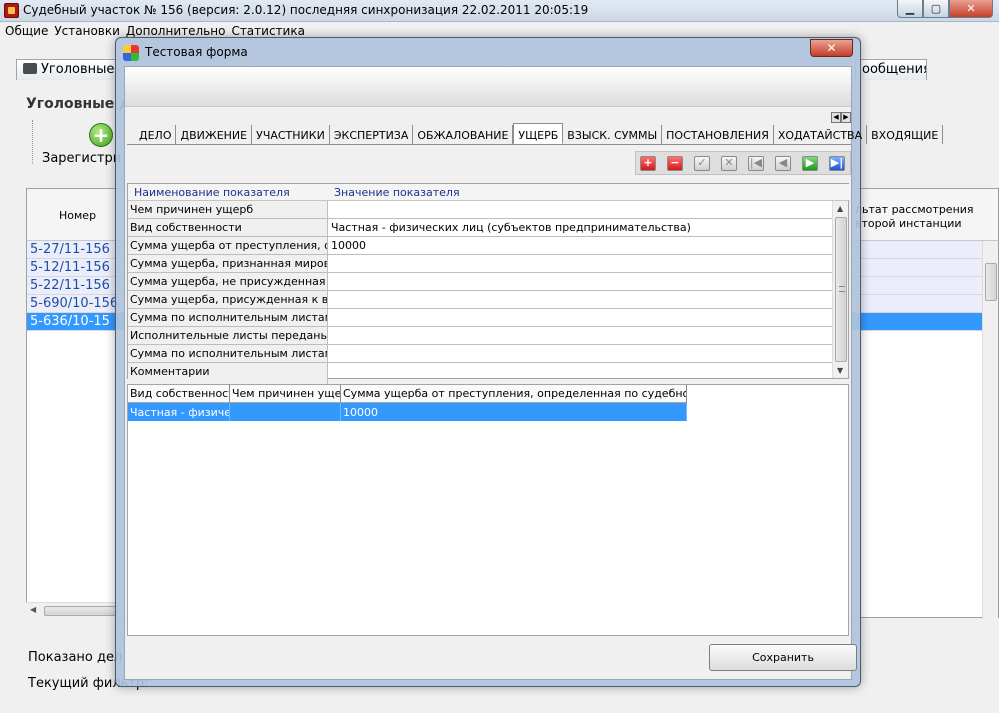 The image size is (999, 713). Describe the element at coordinates (463, 134) in the screenshot. I see `tab-appeal: ОБЖАЛОВАНИЕ` at that location.